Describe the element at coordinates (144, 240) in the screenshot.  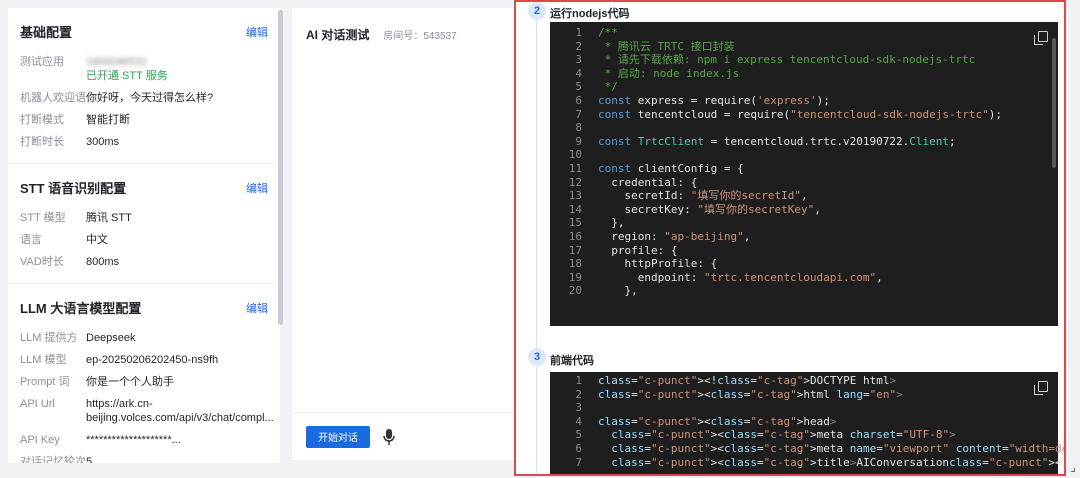
I see `config-row: 语言 中文` at that location.